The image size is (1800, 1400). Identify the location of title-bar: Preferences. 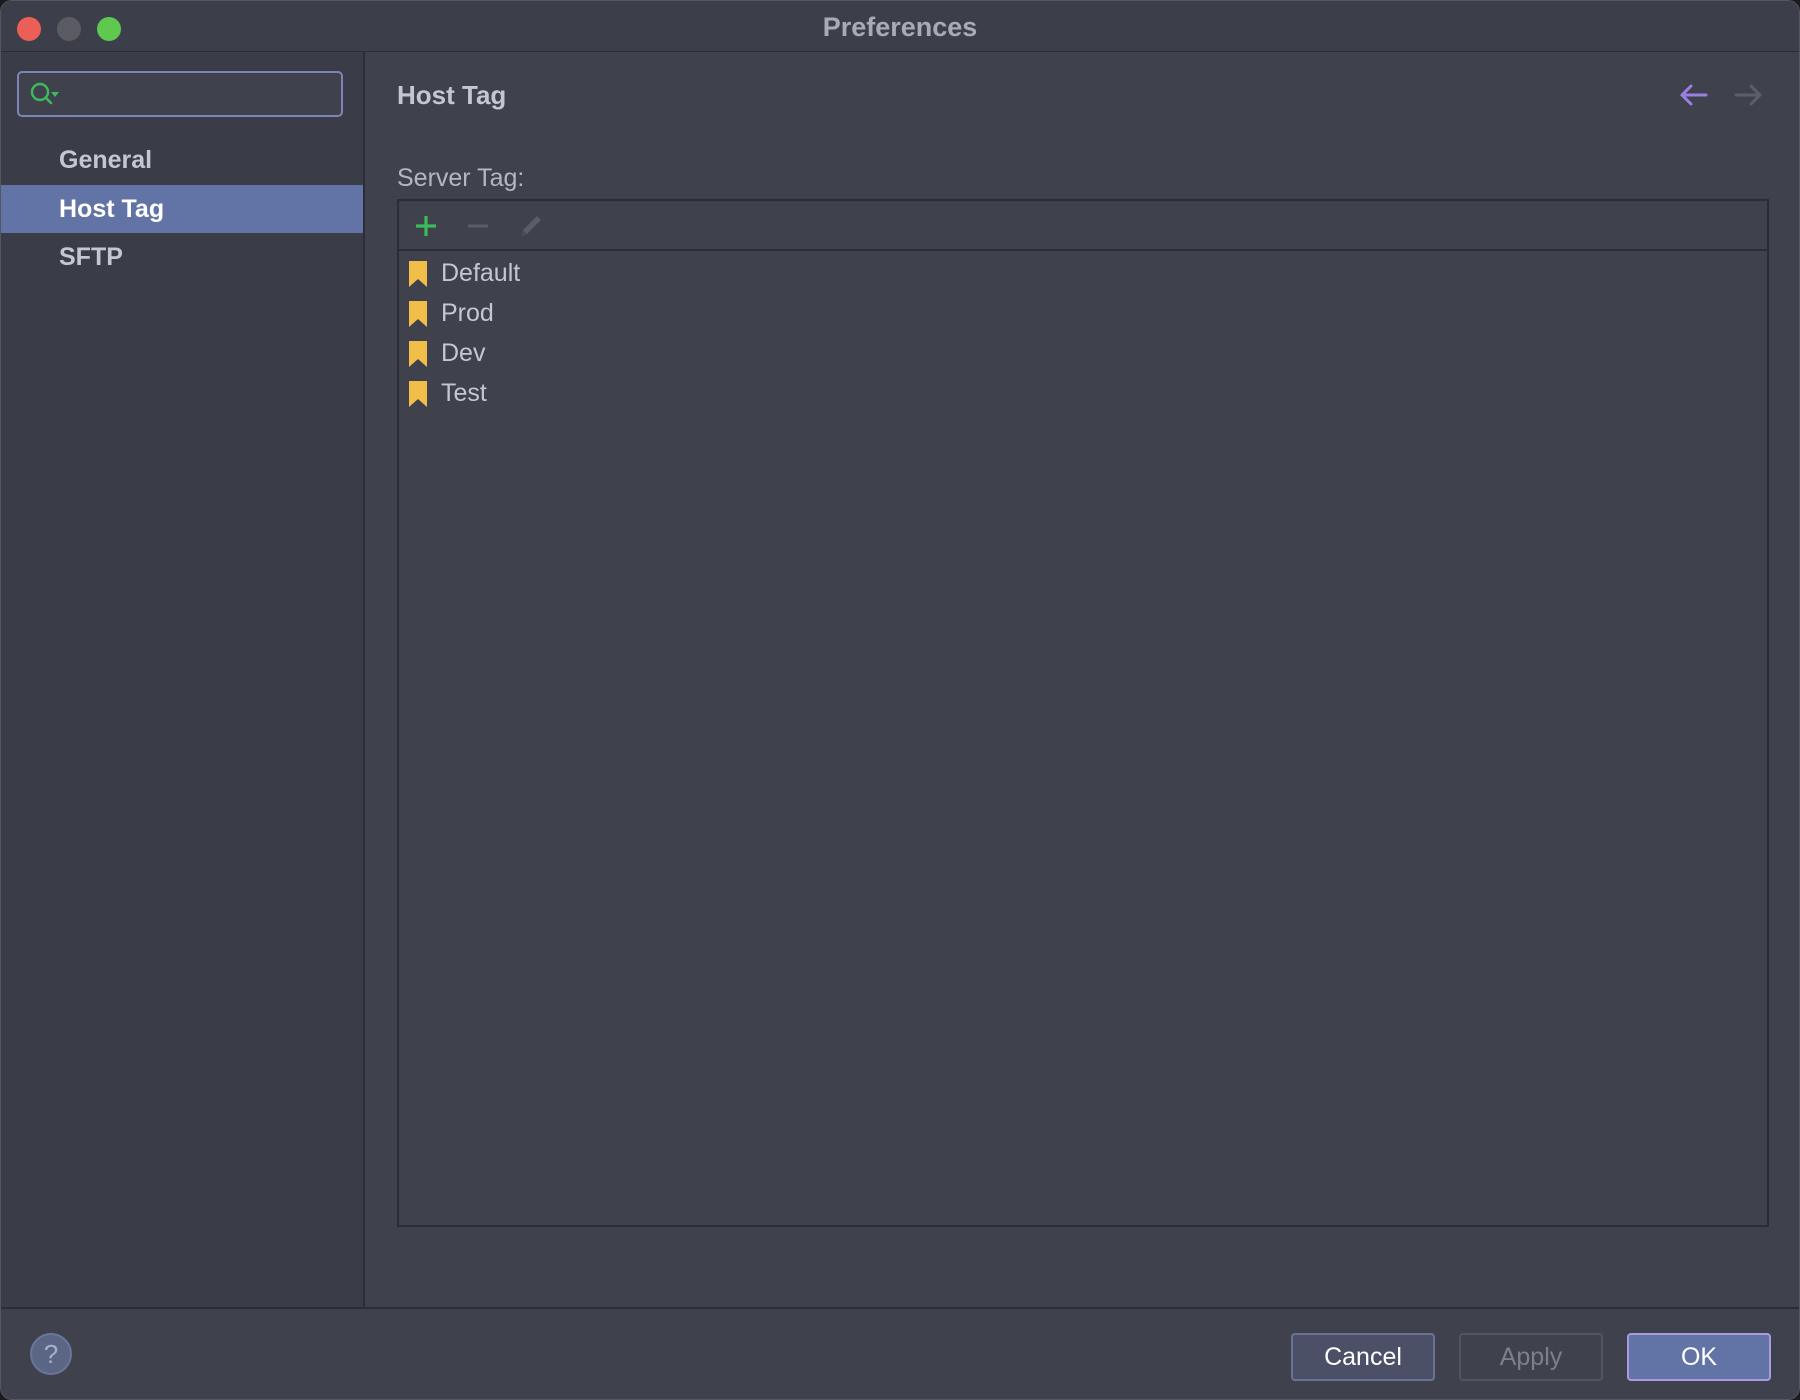
(900, 26).